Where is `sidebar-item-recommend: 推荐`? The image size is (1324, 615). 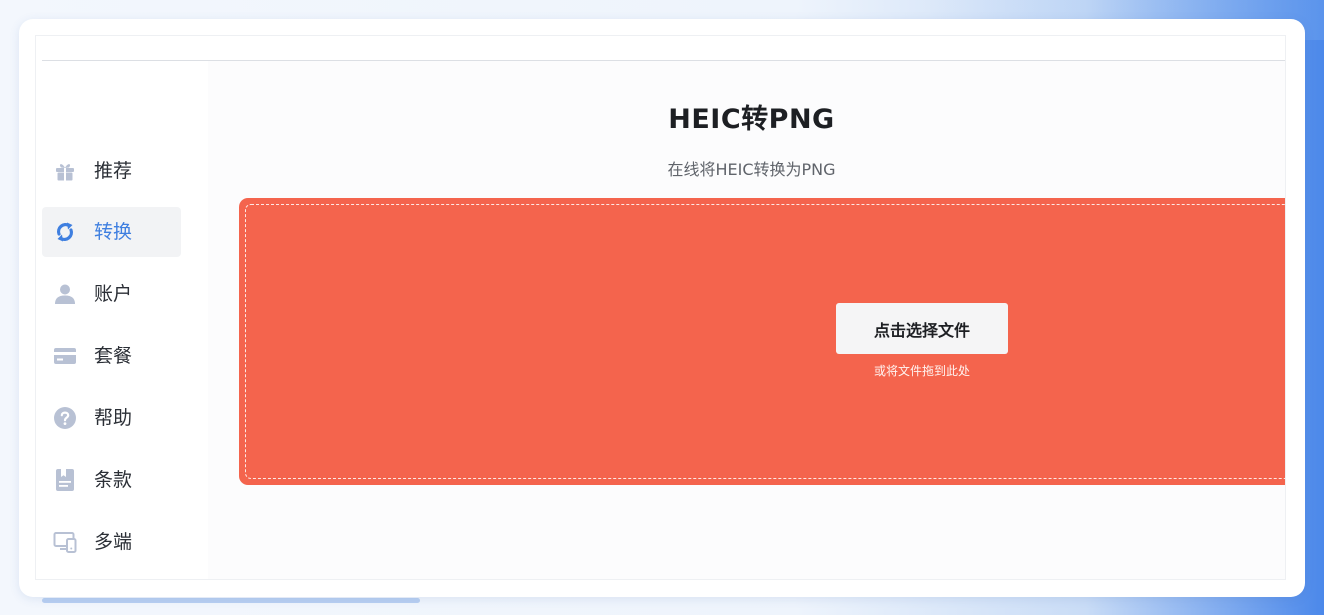 sidebar-item-recommend: 推荐 is located at coordinates (111, 171).